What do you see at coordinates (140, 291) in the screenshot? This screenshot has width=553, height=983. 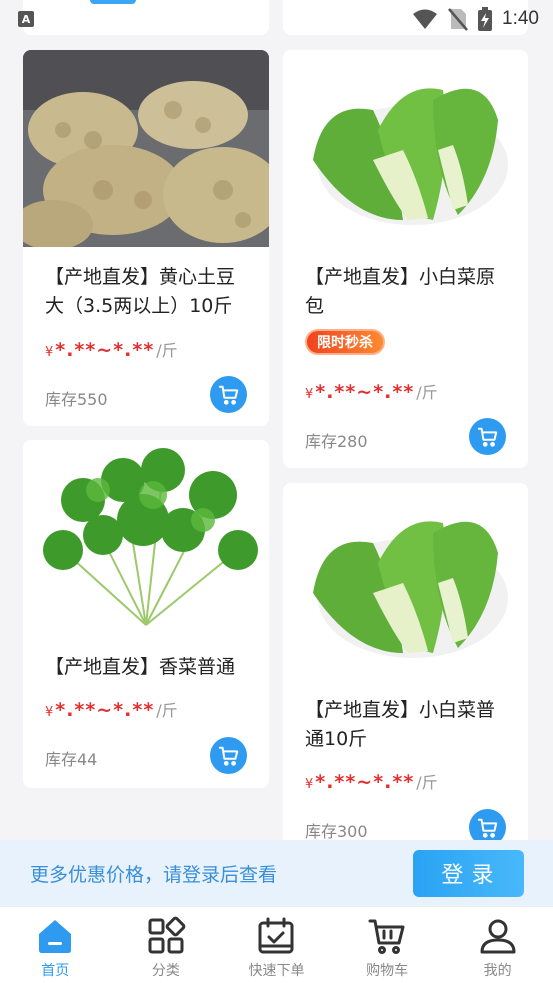 I see `product-title: 【产地直发】黄心土豆大（3.5两以上）10斤` at bounding box center [140, 291].